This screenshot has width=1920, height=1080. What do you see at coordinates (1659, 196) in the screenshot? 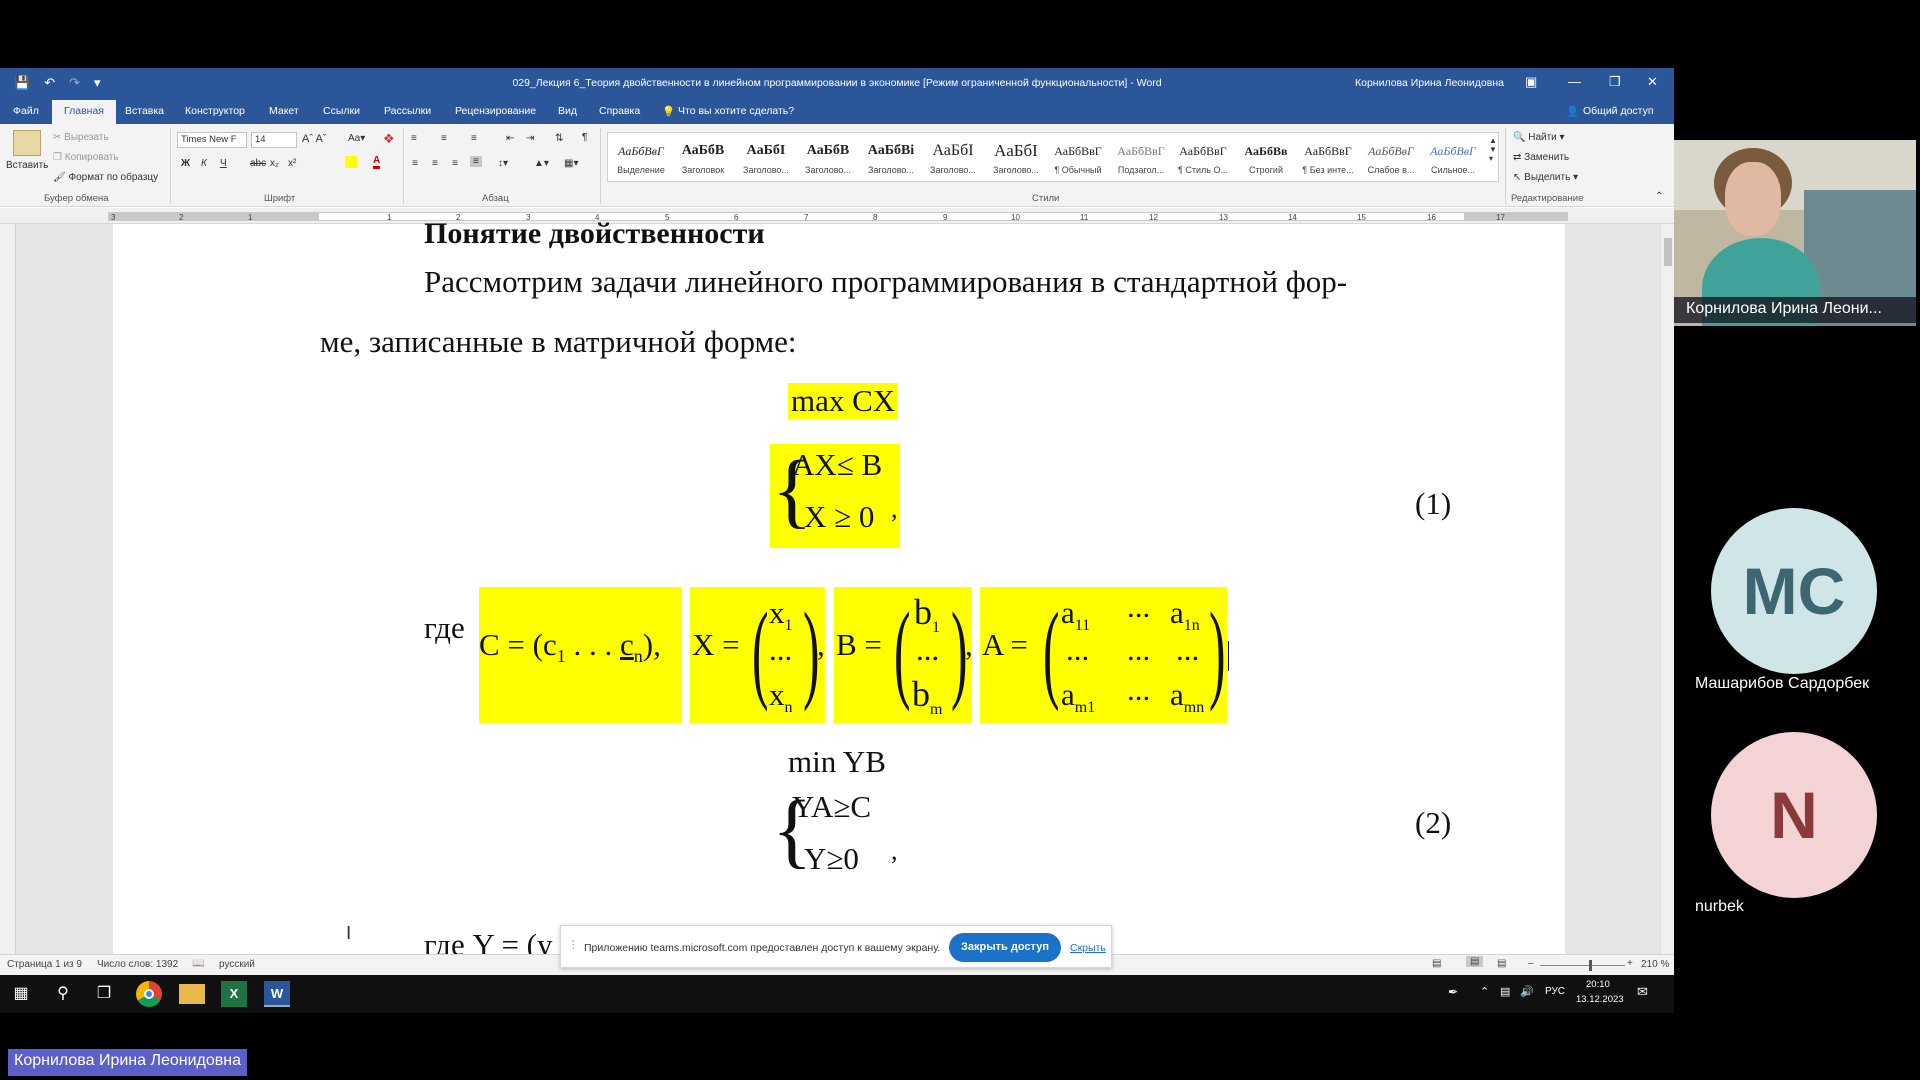
I see `collapse-ribbon-icon: ⌃` at bounding box center [1659, 196].